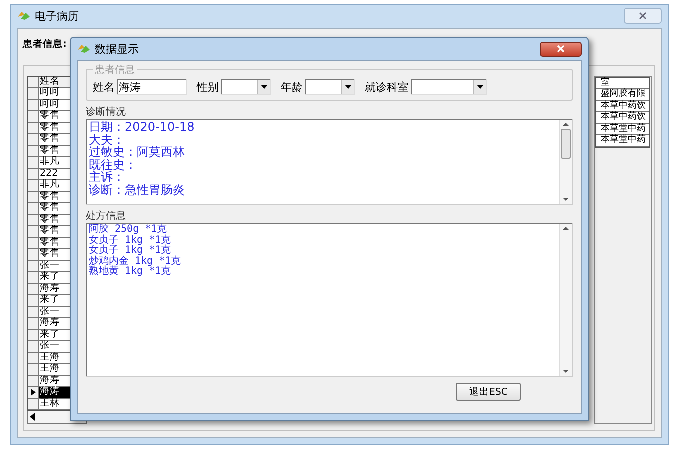 The width and height of the screenshot is (683, 453). I want to click on window-title: 电子病历, so click(57, 16).